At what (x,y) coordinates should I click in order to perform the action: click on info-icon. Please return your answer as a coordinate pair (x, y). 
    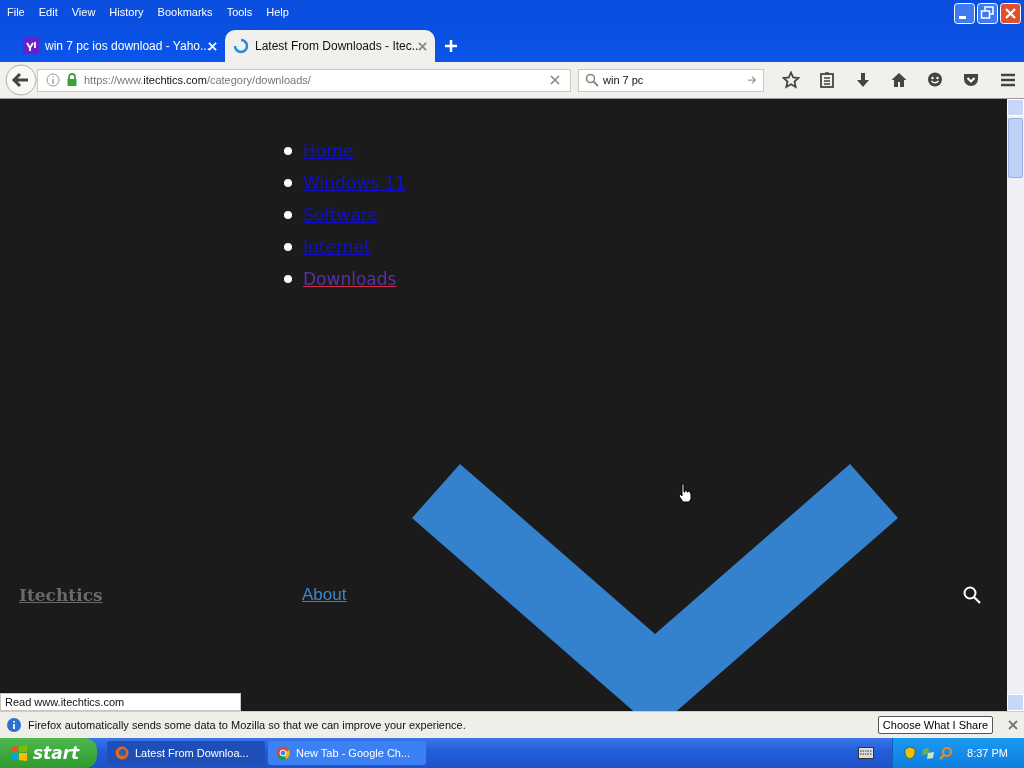
    Looking at the image, I should click on (14, 725).